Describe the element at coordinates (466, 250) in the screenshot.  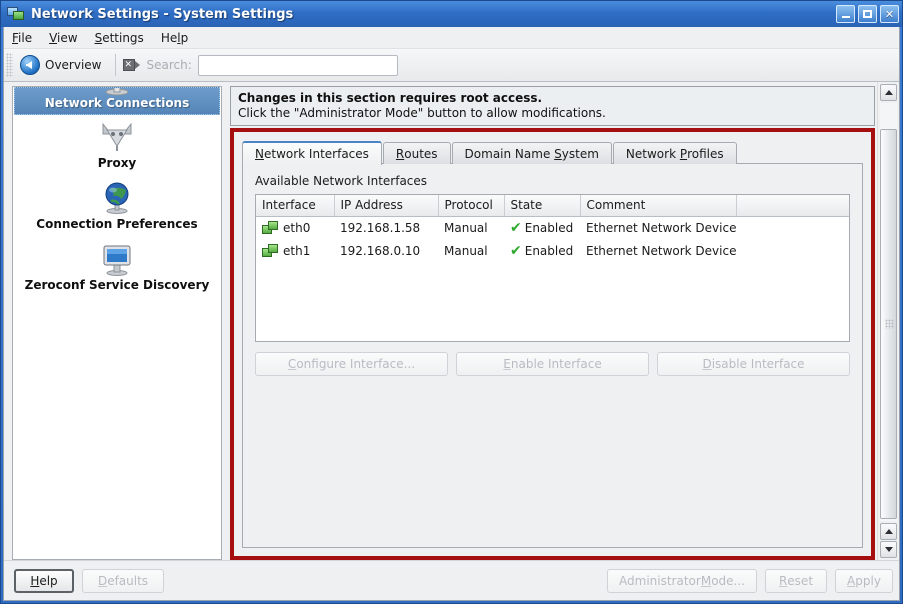
I see `cell-protocol: Manual` at that location.